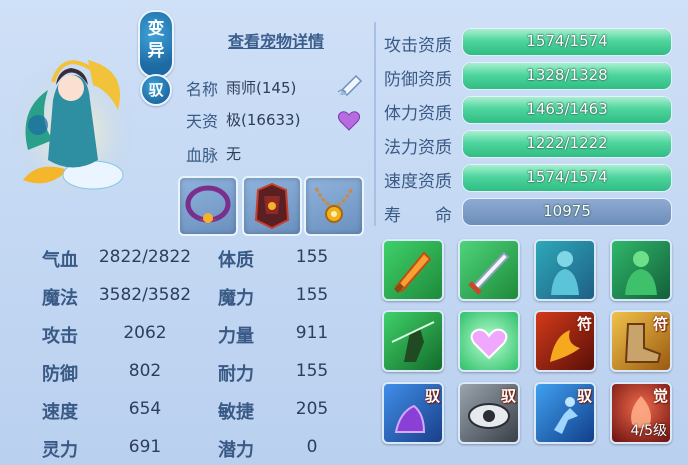  What do you see at coordinates (60, 374) in the screenshot?
I see `stat-label: 防御` at bounding box center [60, 374].